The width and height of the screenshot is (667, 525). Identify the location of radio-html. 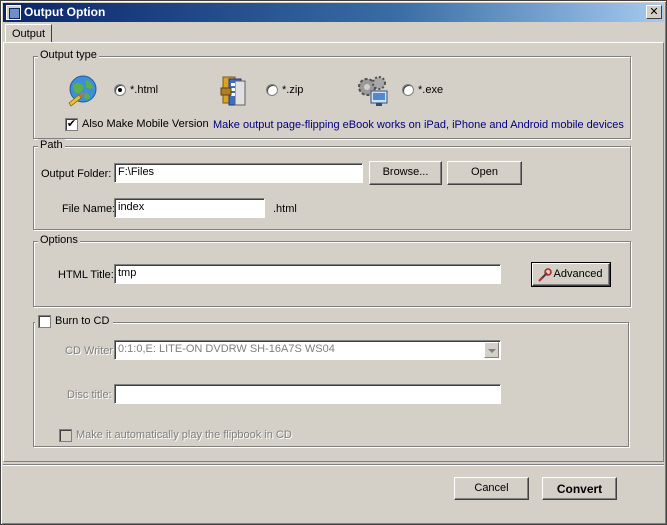
(120, 90).